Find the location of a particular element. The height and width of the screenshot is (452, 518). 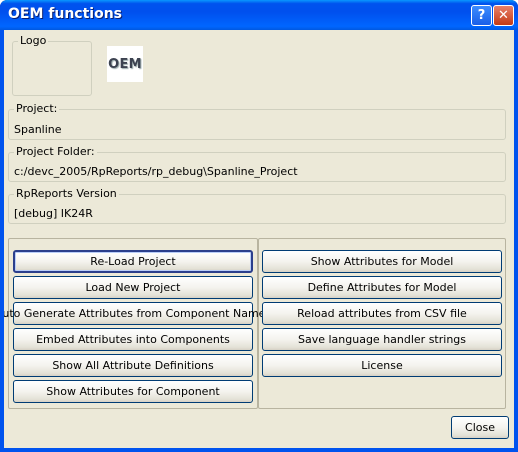

version-group: RpReports Version [debug] IK24R is located at coordinates (257, 205).